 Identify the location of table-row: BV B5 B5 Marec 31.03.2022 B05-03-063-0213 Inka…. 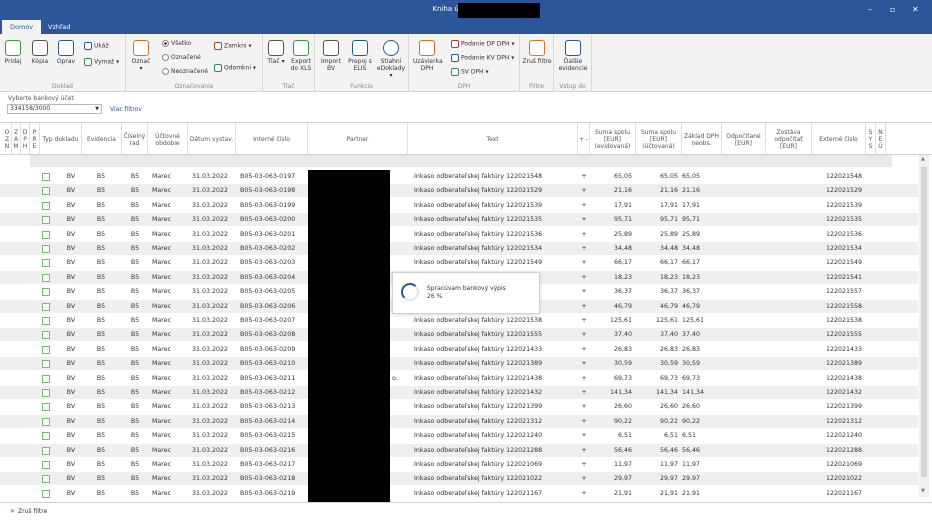
(459, 406).